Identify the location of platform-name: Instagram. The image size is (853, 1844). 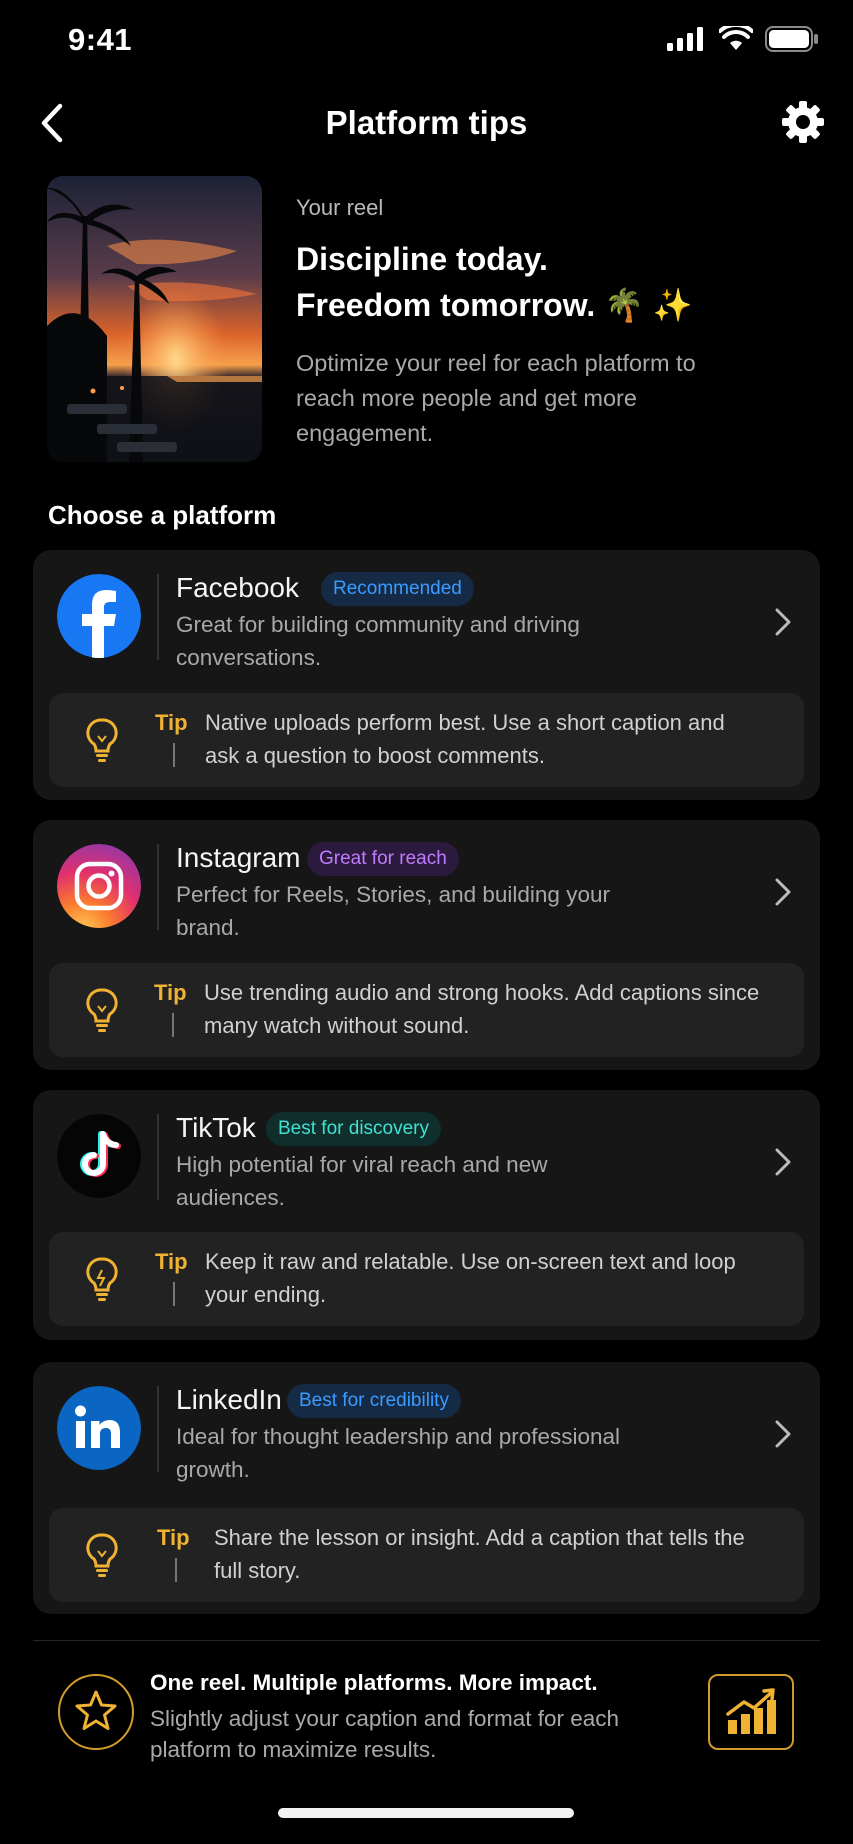
(238, 857).